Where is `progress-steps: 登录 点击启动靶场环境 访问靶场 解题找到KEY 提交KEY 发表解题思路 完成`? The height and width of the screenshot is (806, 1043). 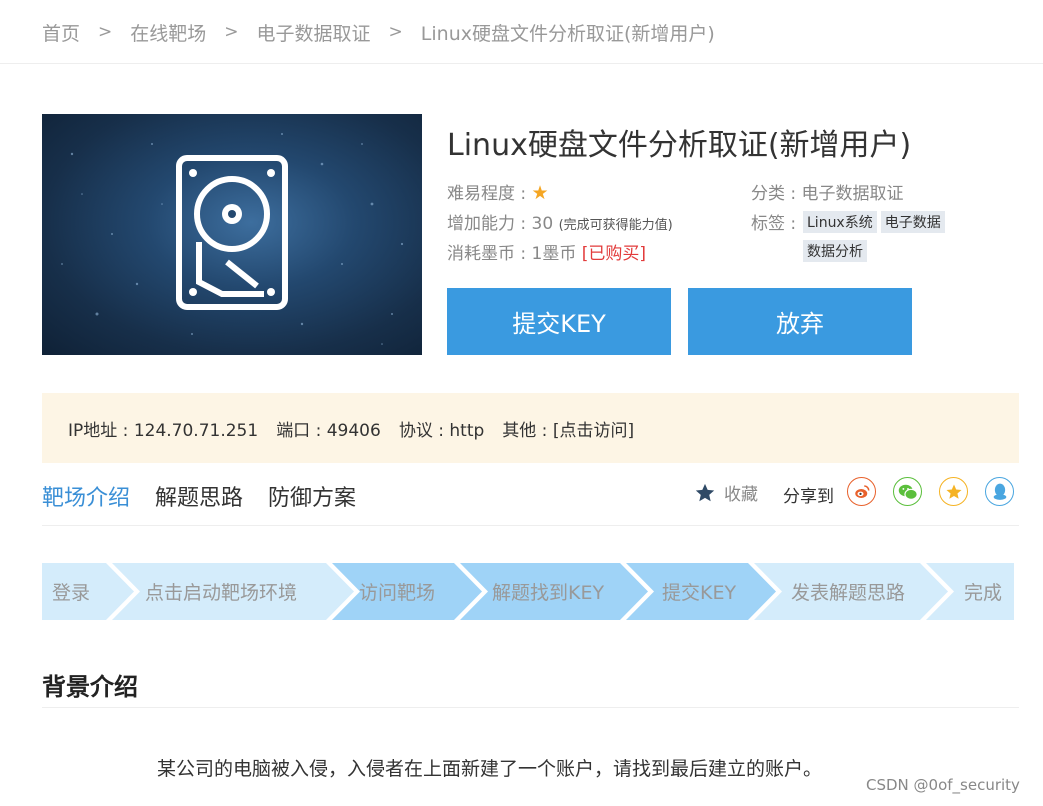 progress-steps: 登录 点击启动靶场环境 访问靶场 解题找到KEY 提交KEY 发表解题思路 完成 is located at coordinates (528, 591).